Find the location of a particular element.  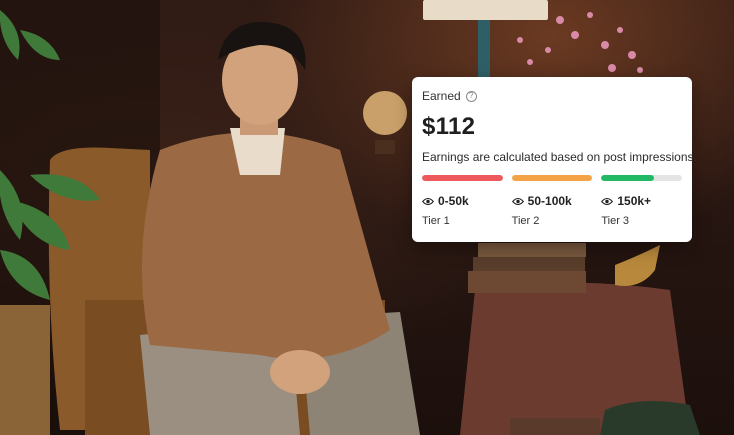

tier-list: 0-50k Tier 1 50-100k Tier 2 150k+ Tier 3 is located at coordinates (552, 201).